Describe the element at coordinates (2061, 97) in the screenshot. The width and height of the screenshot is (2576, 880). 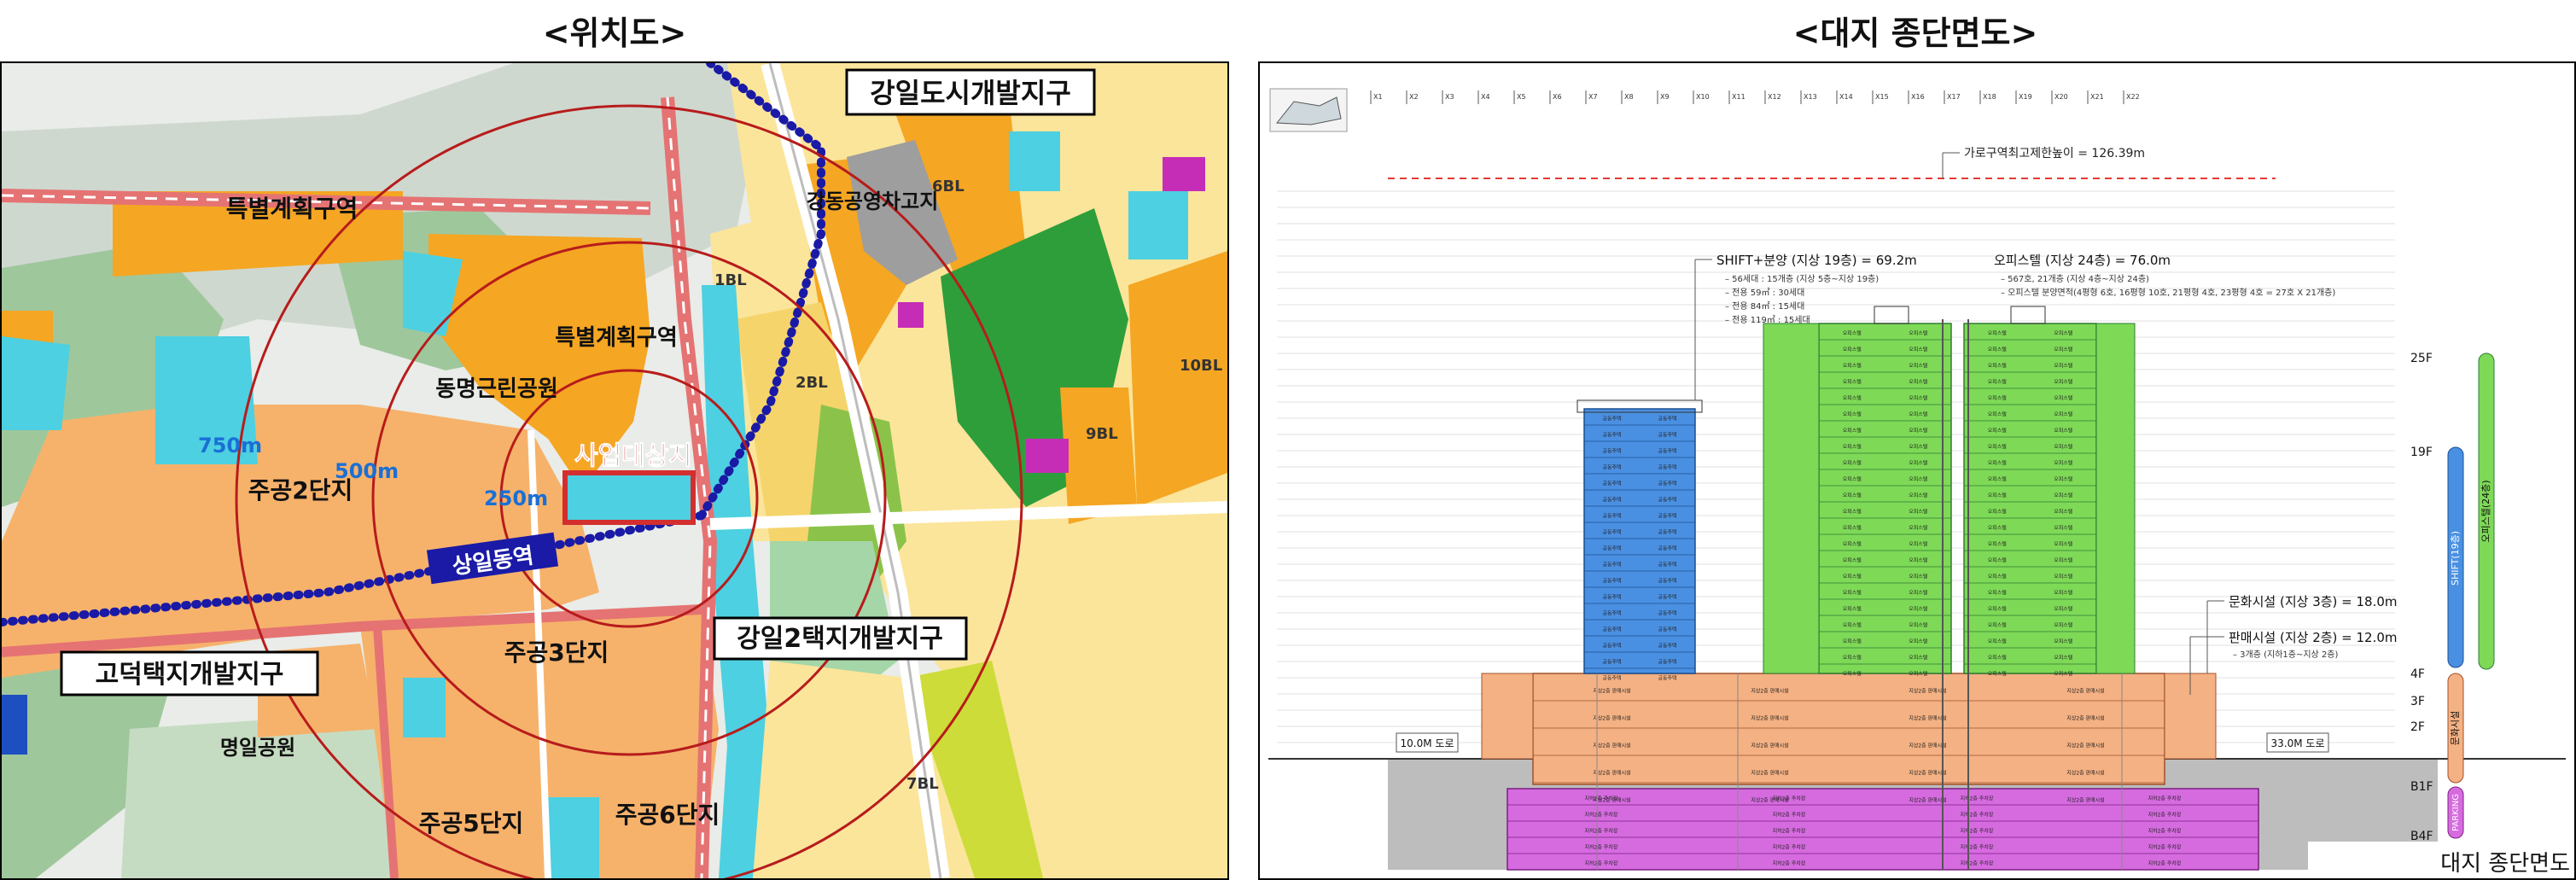
I see `grid-label: X20` at that location.